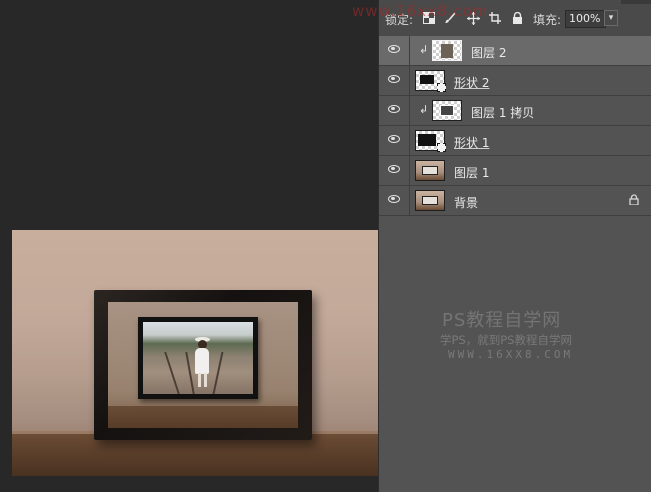 The width and height of the screenshot is (651, 492). I want to click on thumb-photo, so click(447, 51).